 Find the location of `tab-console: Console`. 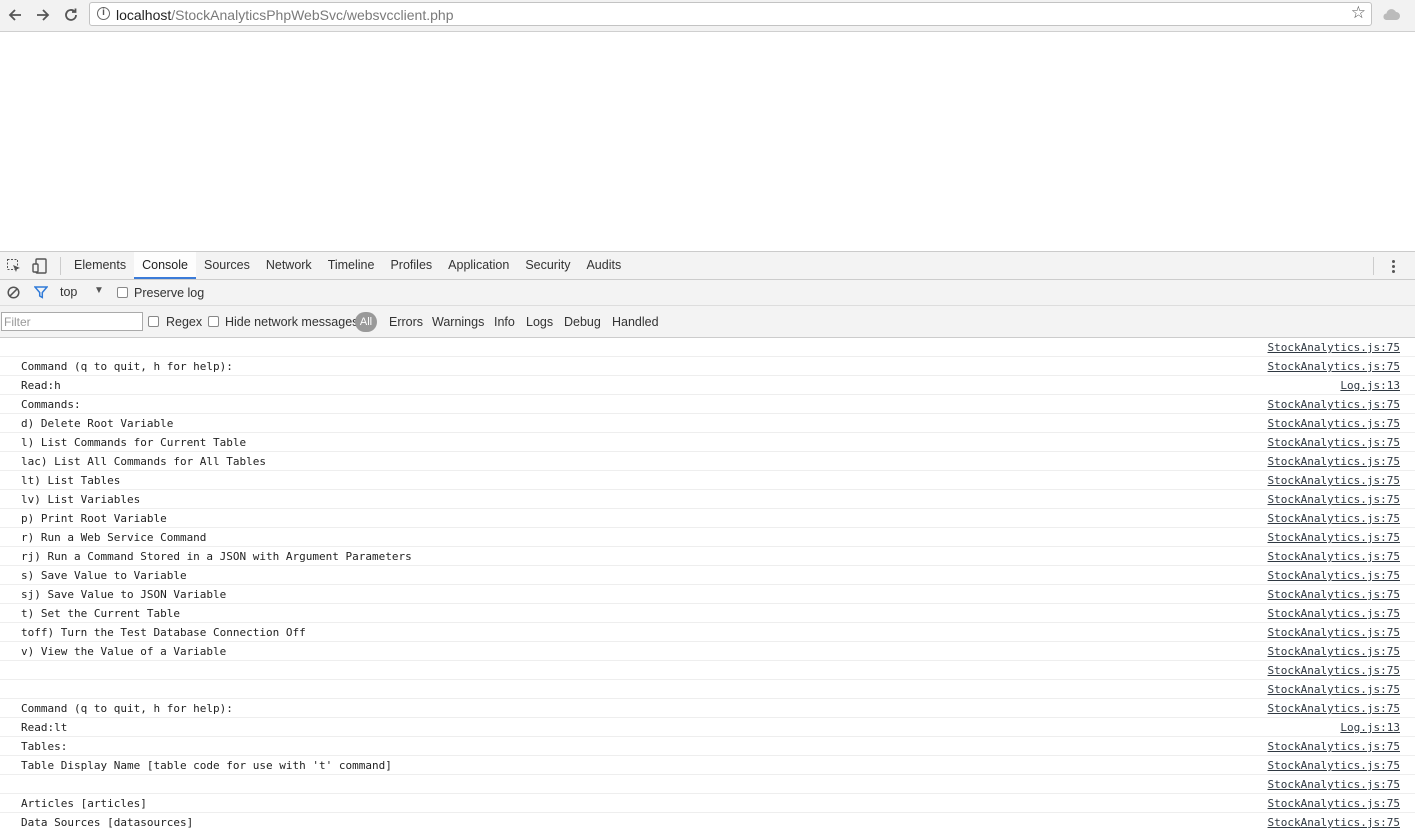

tab-console: Console is located at coordinates (165, 265).